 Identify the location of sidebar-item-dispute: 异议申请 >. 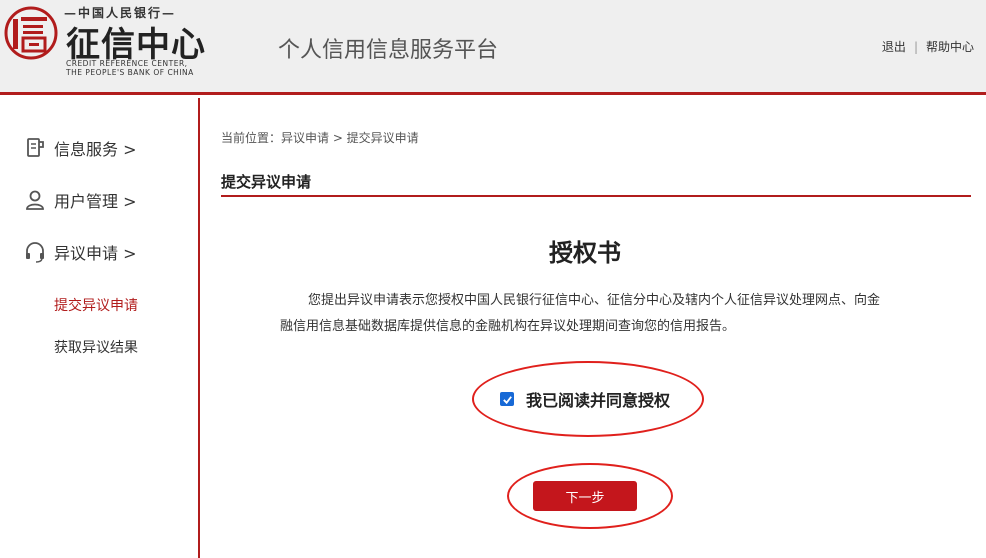
(80, 252).